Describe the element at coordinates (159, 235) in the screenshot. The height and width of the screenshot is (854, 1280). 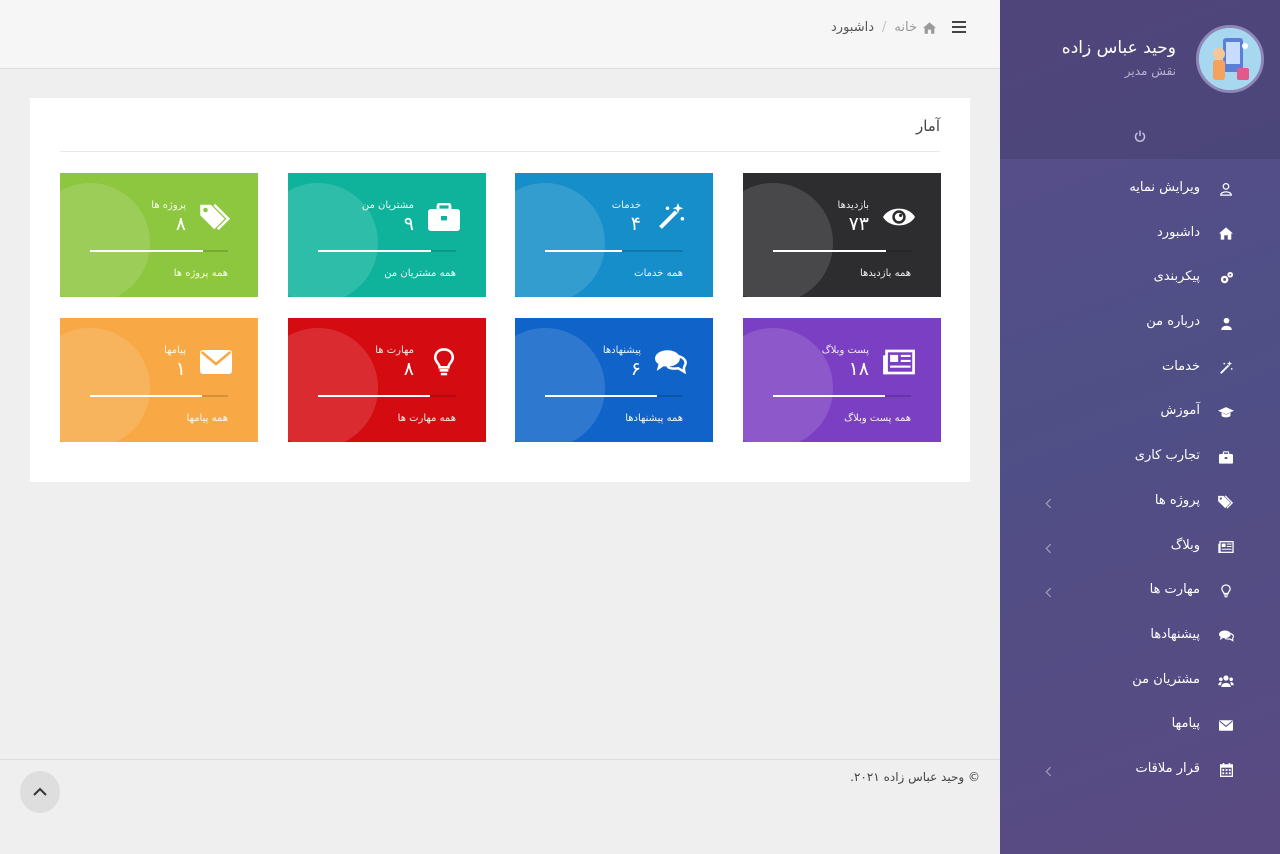
I see `stat-tile-tags: پروژه ها ۸ همه پروژه ها` at that location.